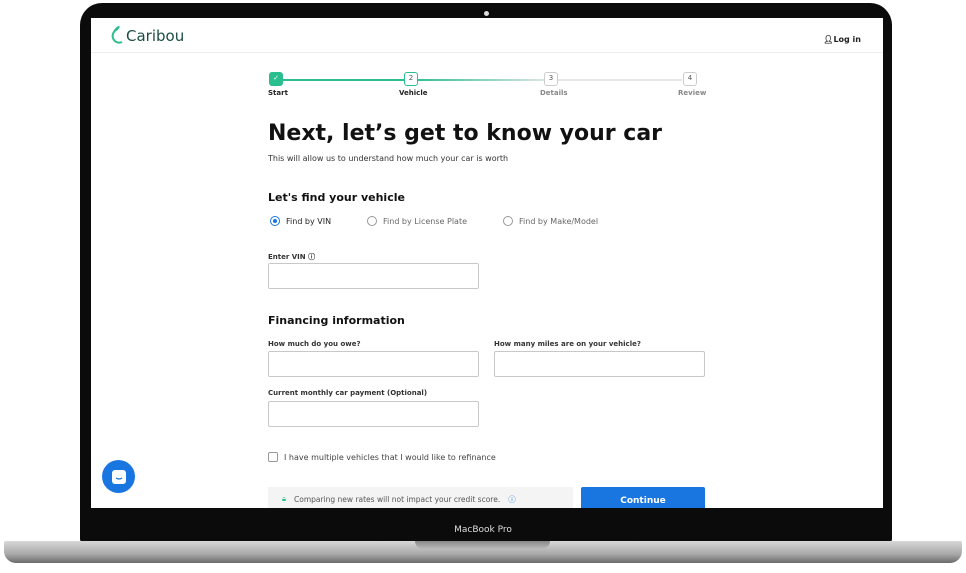 The image size is (966, 573). What do you see at coordinates (599, 364) in the screenshot?
I see `miles-input` at bounding box center [599, 364].